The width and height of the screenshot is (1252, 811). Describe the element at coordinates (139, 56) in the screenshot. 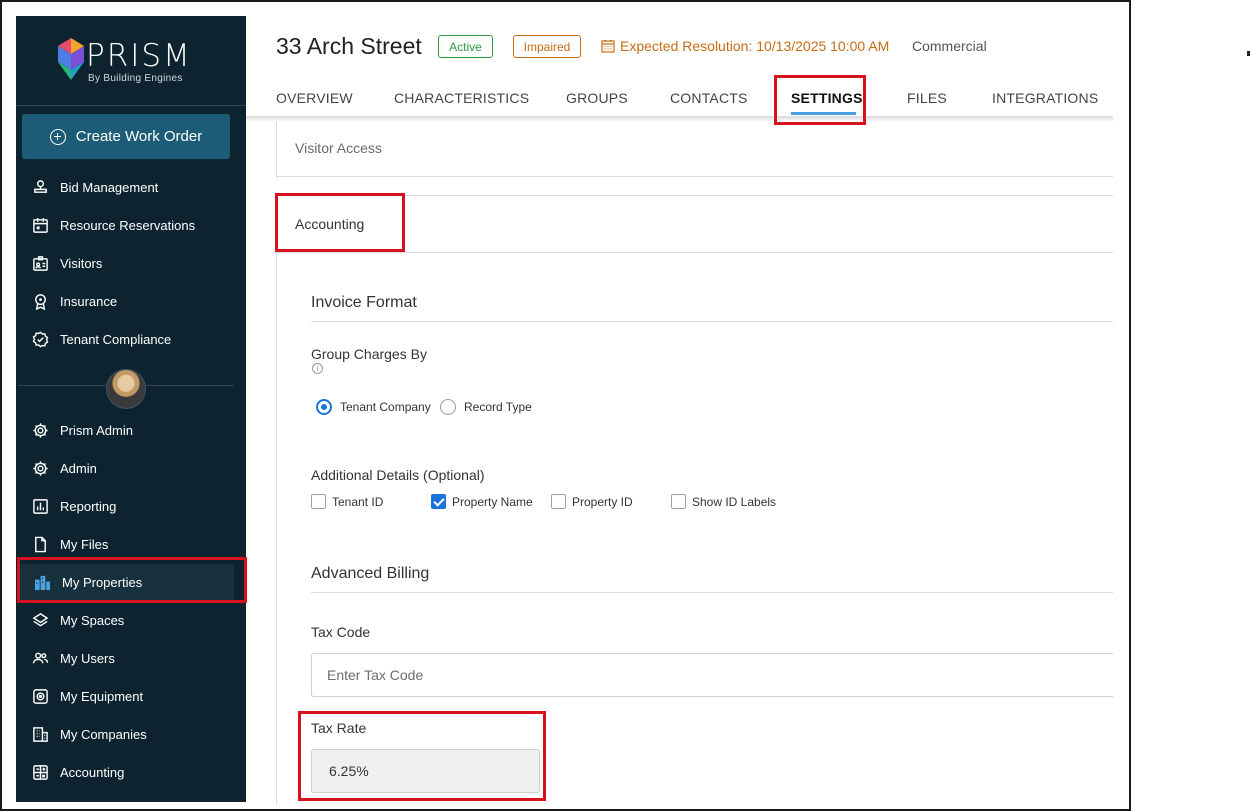

I see `logo-wordmark: PRISM` at that location.